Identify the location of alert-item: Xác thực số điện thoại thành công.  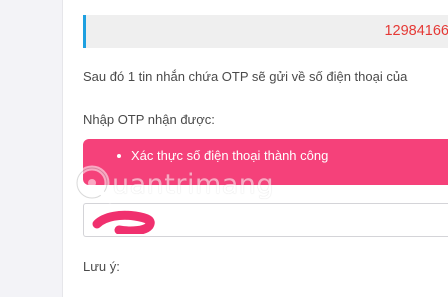
(223, 155).